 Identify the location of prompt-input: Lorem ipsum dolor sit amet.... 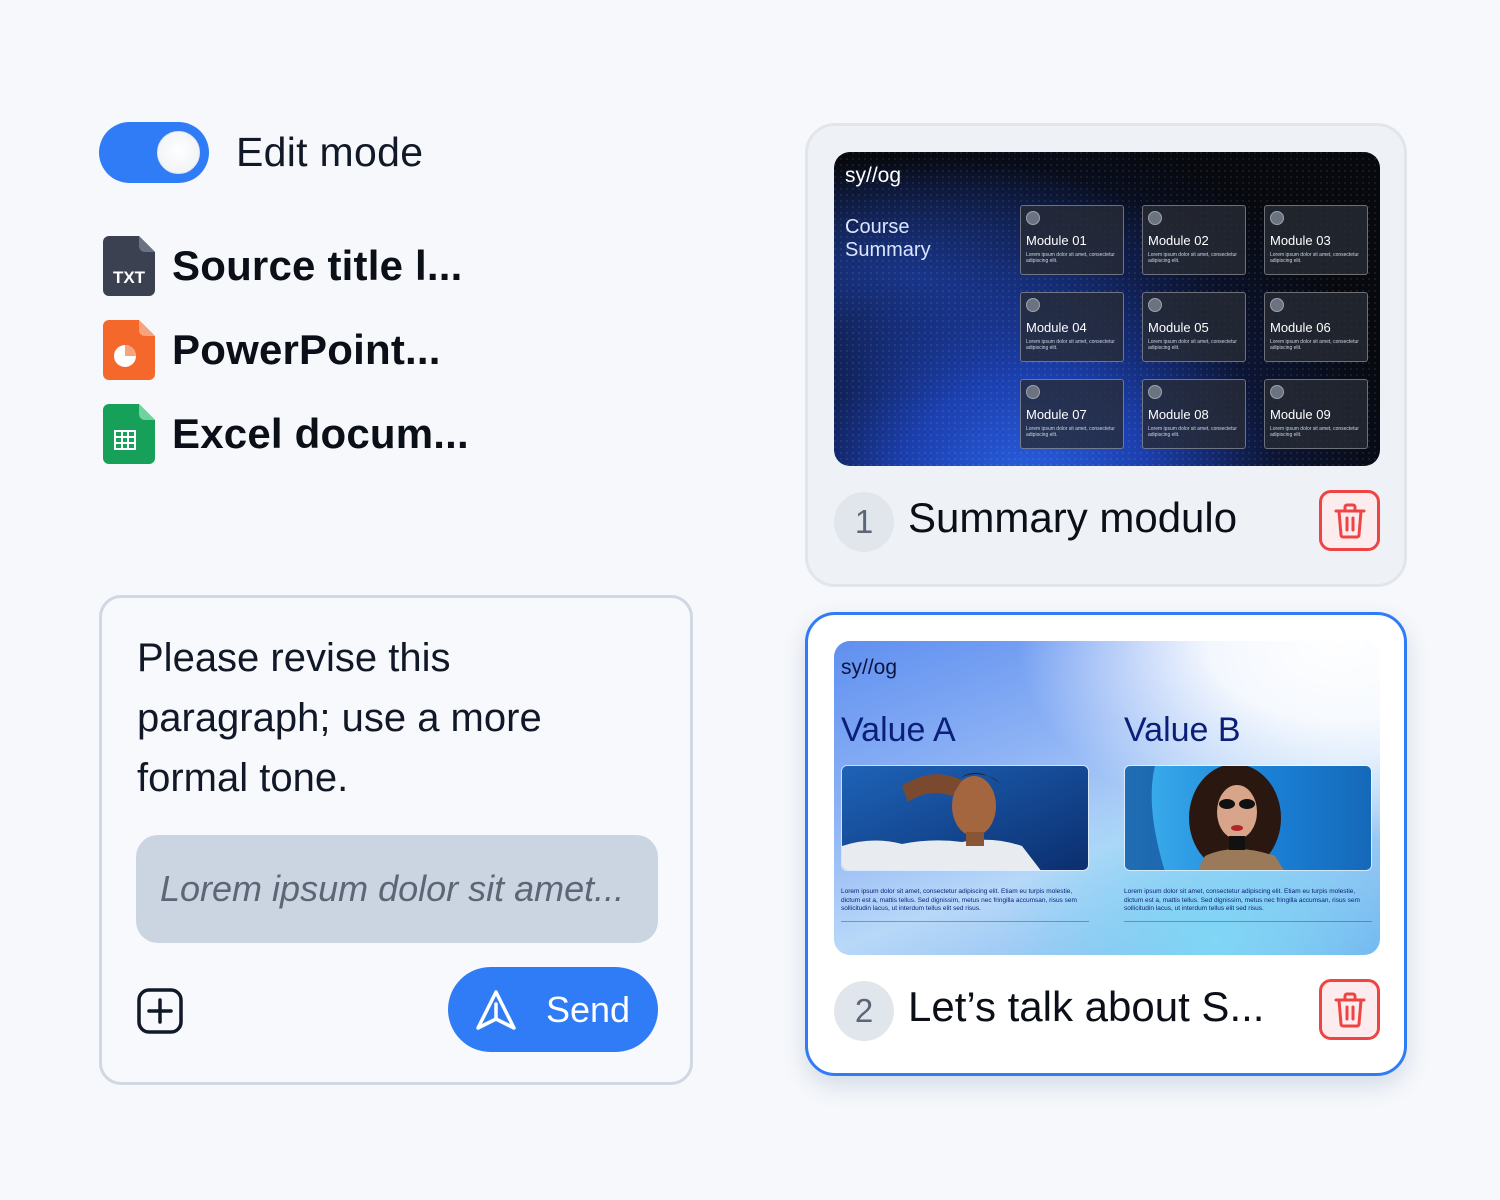
(397, 889).